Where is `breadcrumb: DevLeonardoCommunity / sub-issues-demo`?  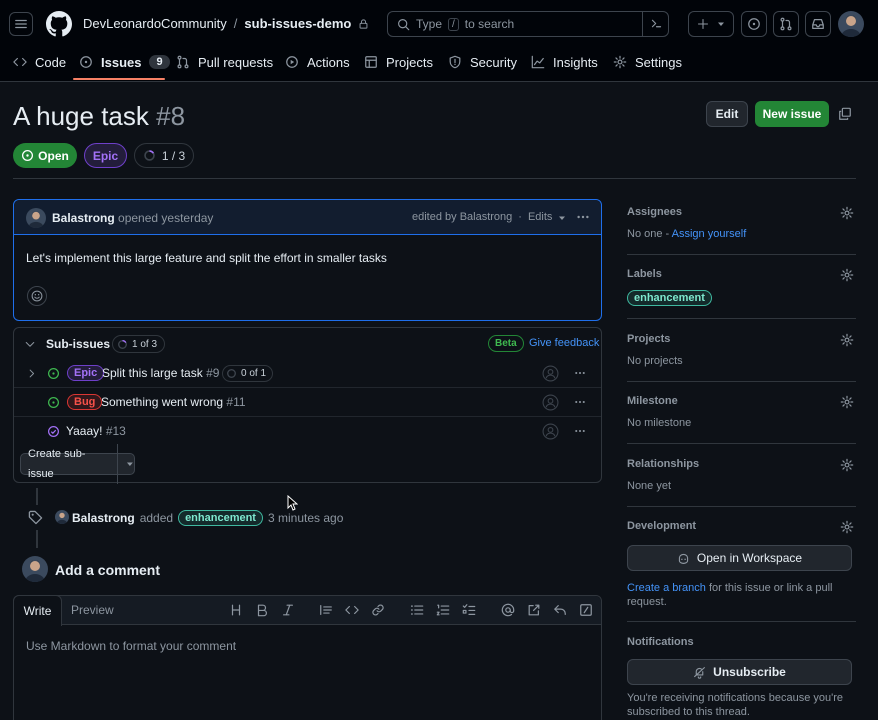 breadcrumb: DevLeonardoCommunity / sub-issues-demo is located at coordinates (226, 23).